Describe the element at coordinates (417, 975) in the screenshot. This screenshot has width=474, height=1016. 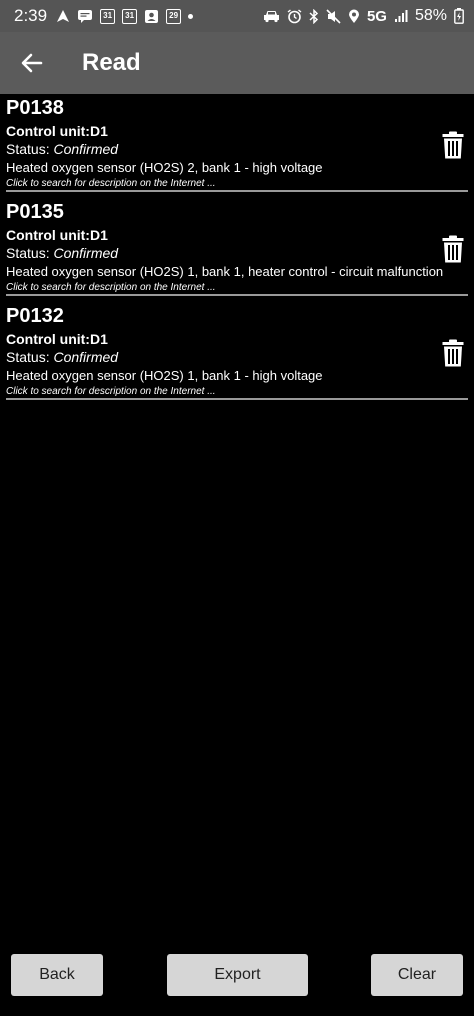
I see `clear-button: Clear` at that location.